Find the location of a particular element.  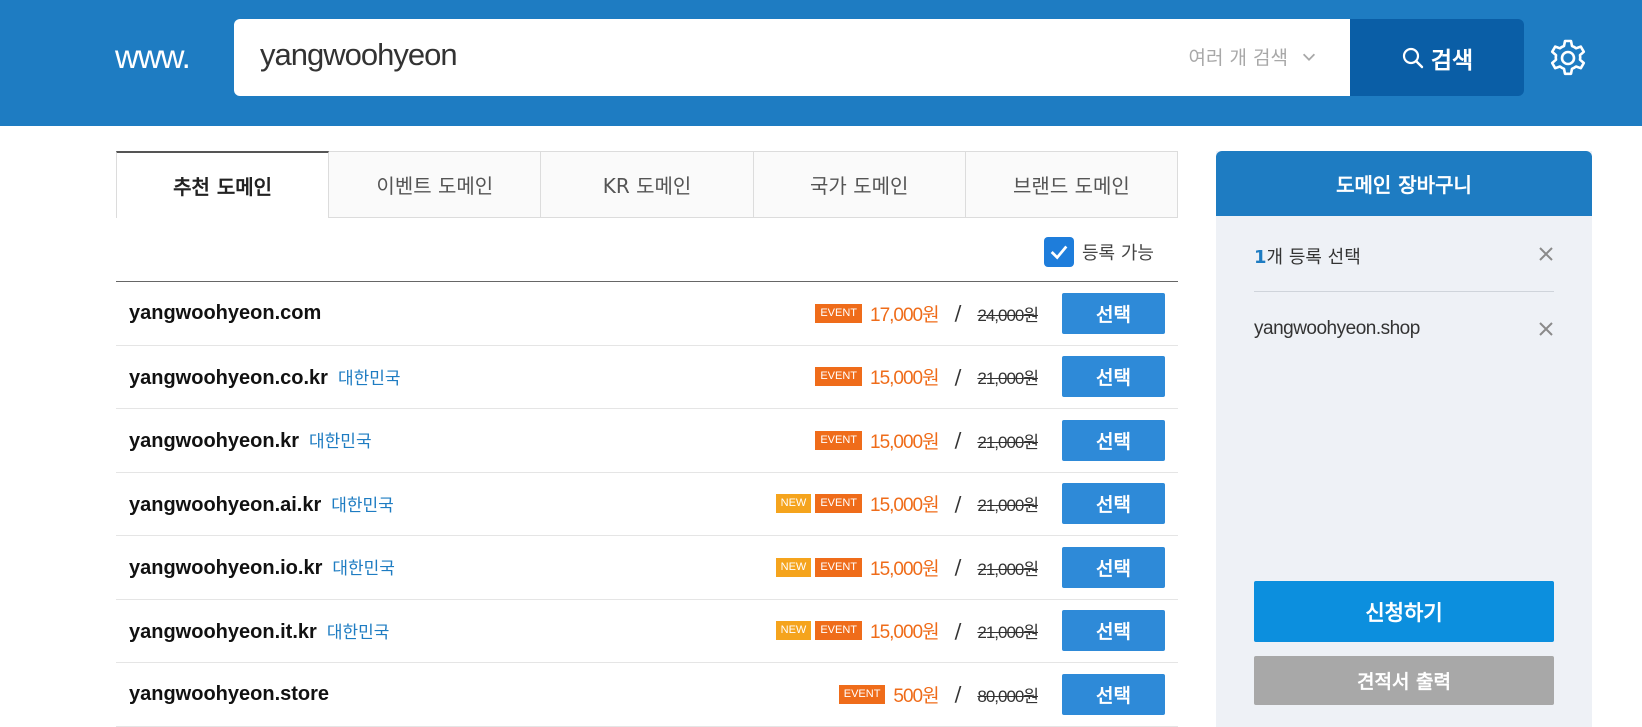

cart-summary: 1개 등록 선택 is located at coordinates (1307, 256).